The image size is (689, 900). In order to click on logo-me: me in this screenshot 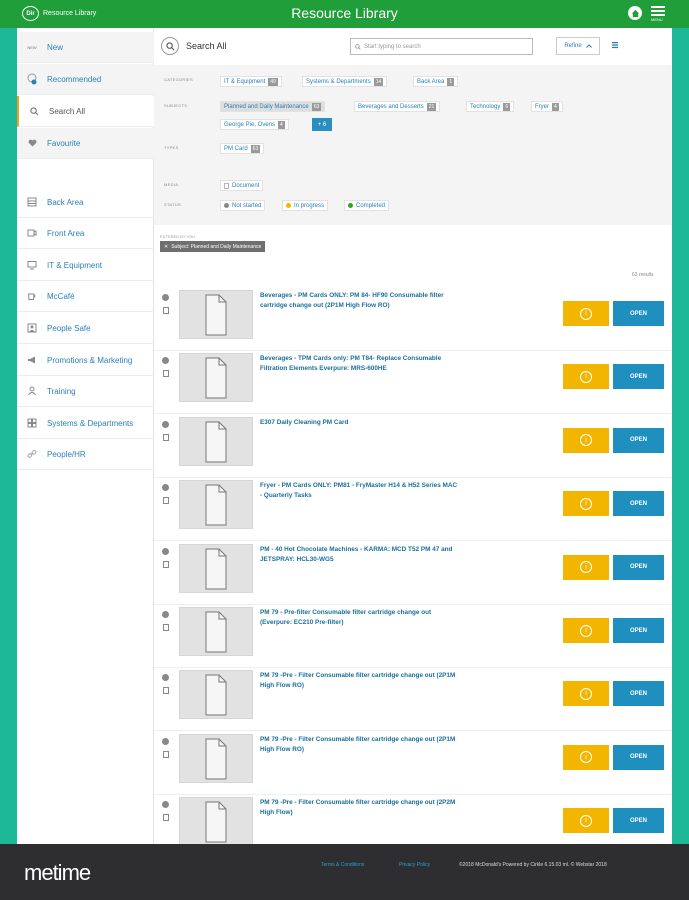, I will do `click(39, 872)`.